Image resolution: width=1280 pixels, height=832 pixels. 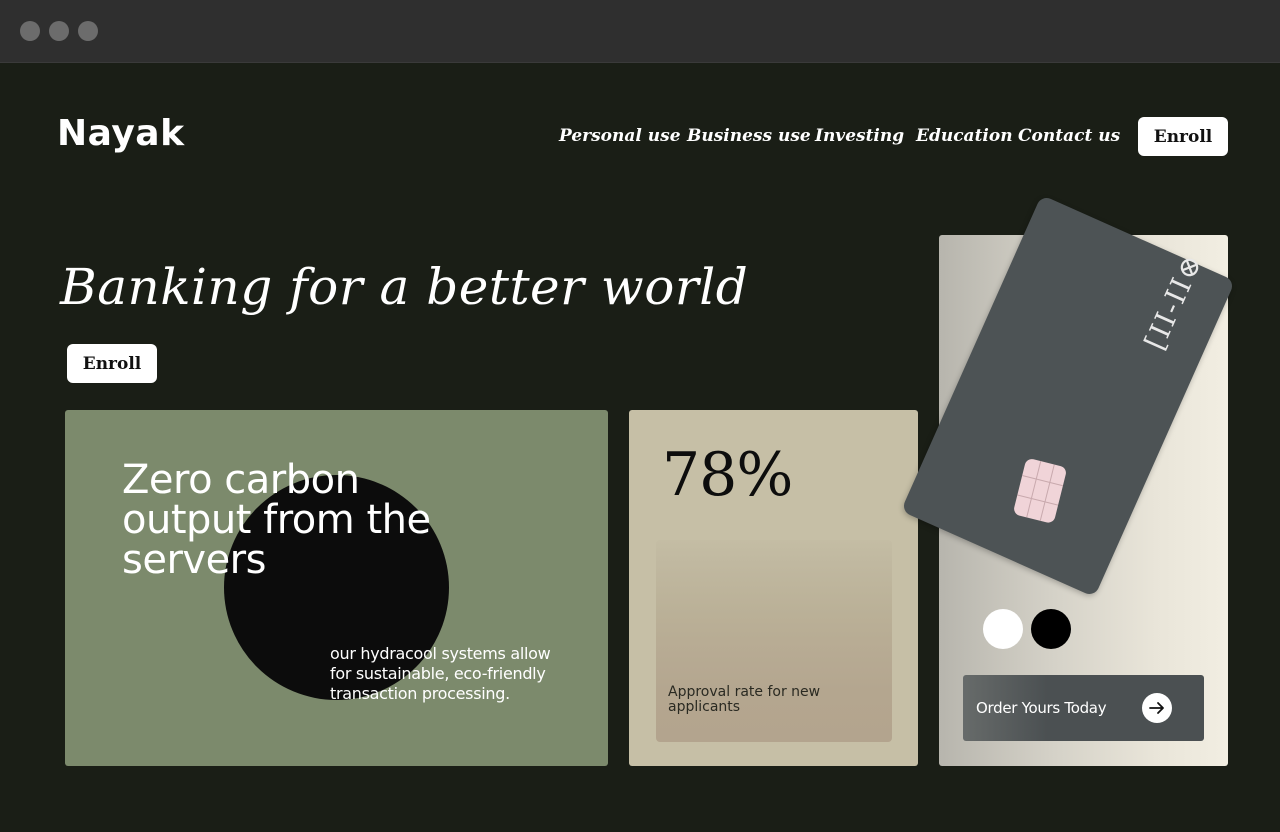 What do you see at coordinates (88, 31) in the screenshot?
I see `window-maximize-dot` at bounding box center [88, 31].